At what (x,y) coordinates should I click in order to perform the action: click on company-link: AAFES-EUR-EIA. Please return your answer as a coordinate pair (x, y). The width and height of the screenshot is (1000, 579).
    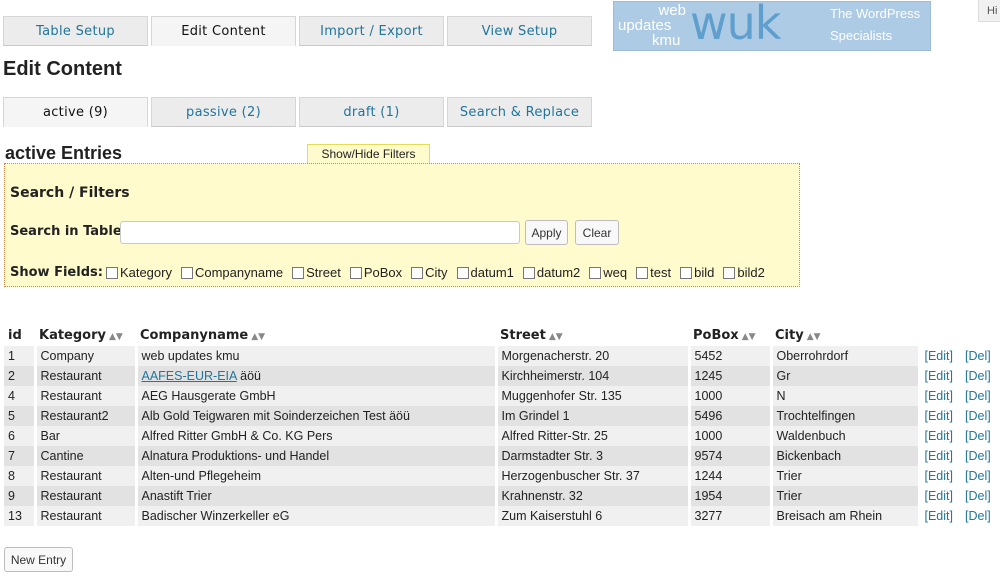
    Looking at the image, I should click on (189, 376).